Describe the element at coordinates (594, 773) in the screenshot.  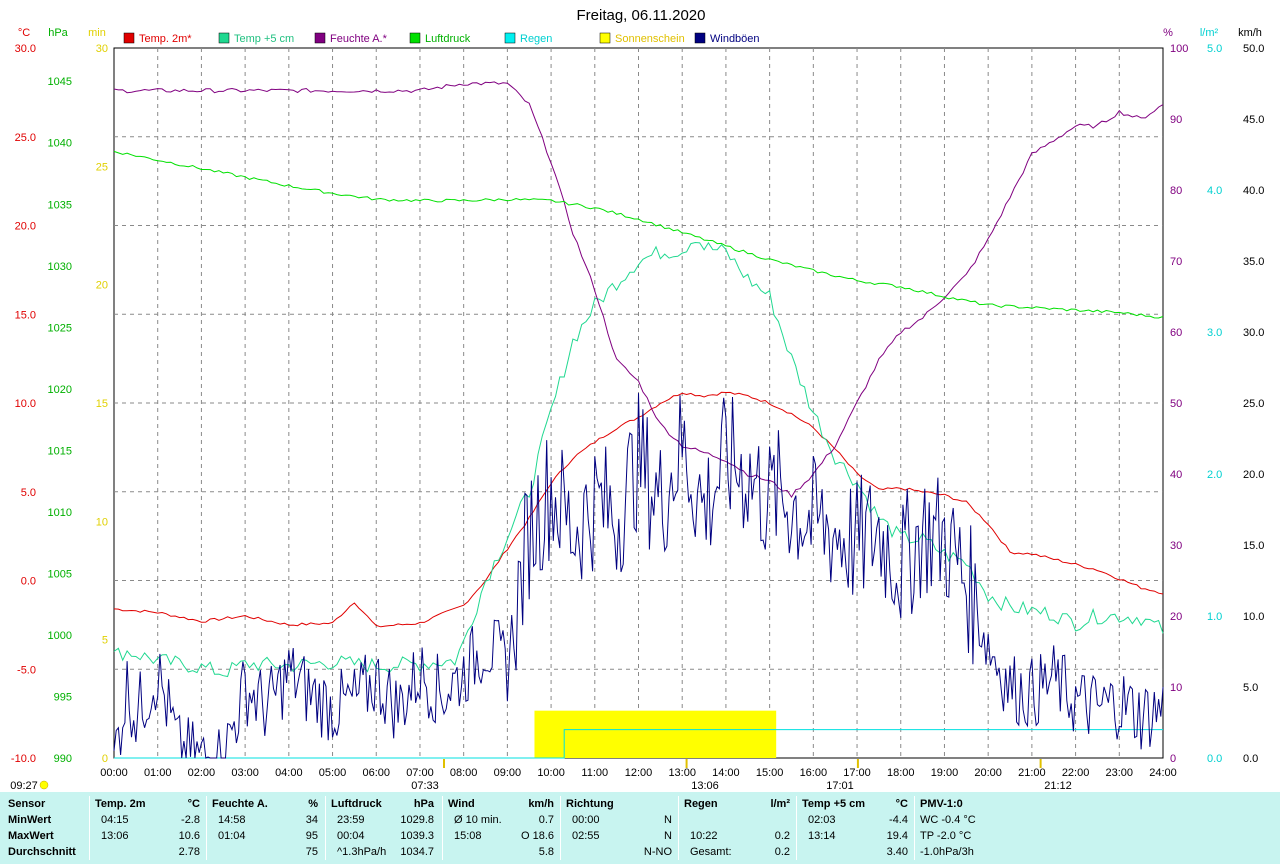
I see `x-tick-label: 11:00` at that location.